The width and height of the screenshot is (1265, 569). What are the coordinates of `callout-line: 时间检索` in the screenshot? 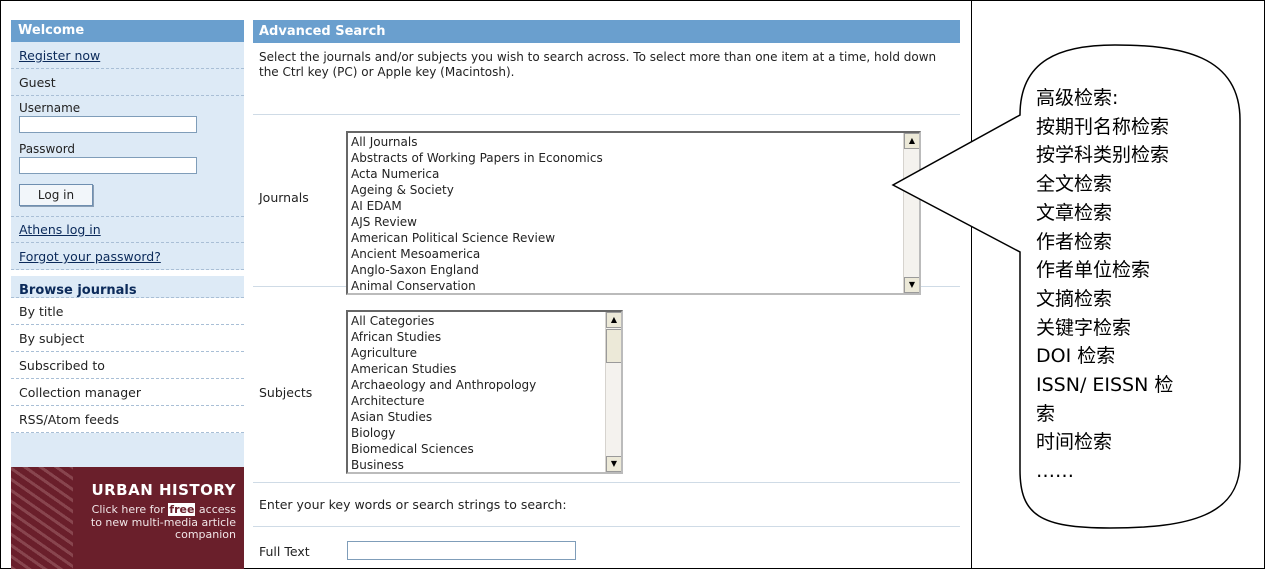 It's located at (1074, 442).